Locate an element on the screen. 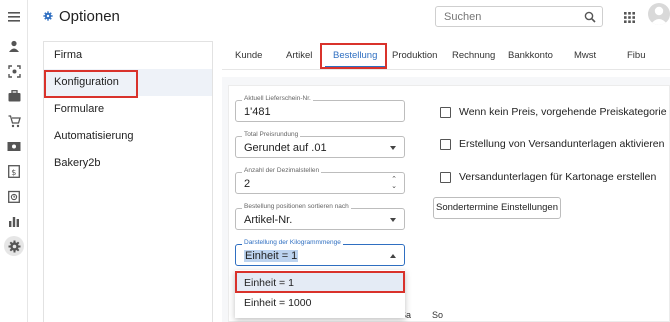  kilogramm-dropdown-menu: Einheit = 1 Einheit = 1000 is located at coordinates (320, 294).